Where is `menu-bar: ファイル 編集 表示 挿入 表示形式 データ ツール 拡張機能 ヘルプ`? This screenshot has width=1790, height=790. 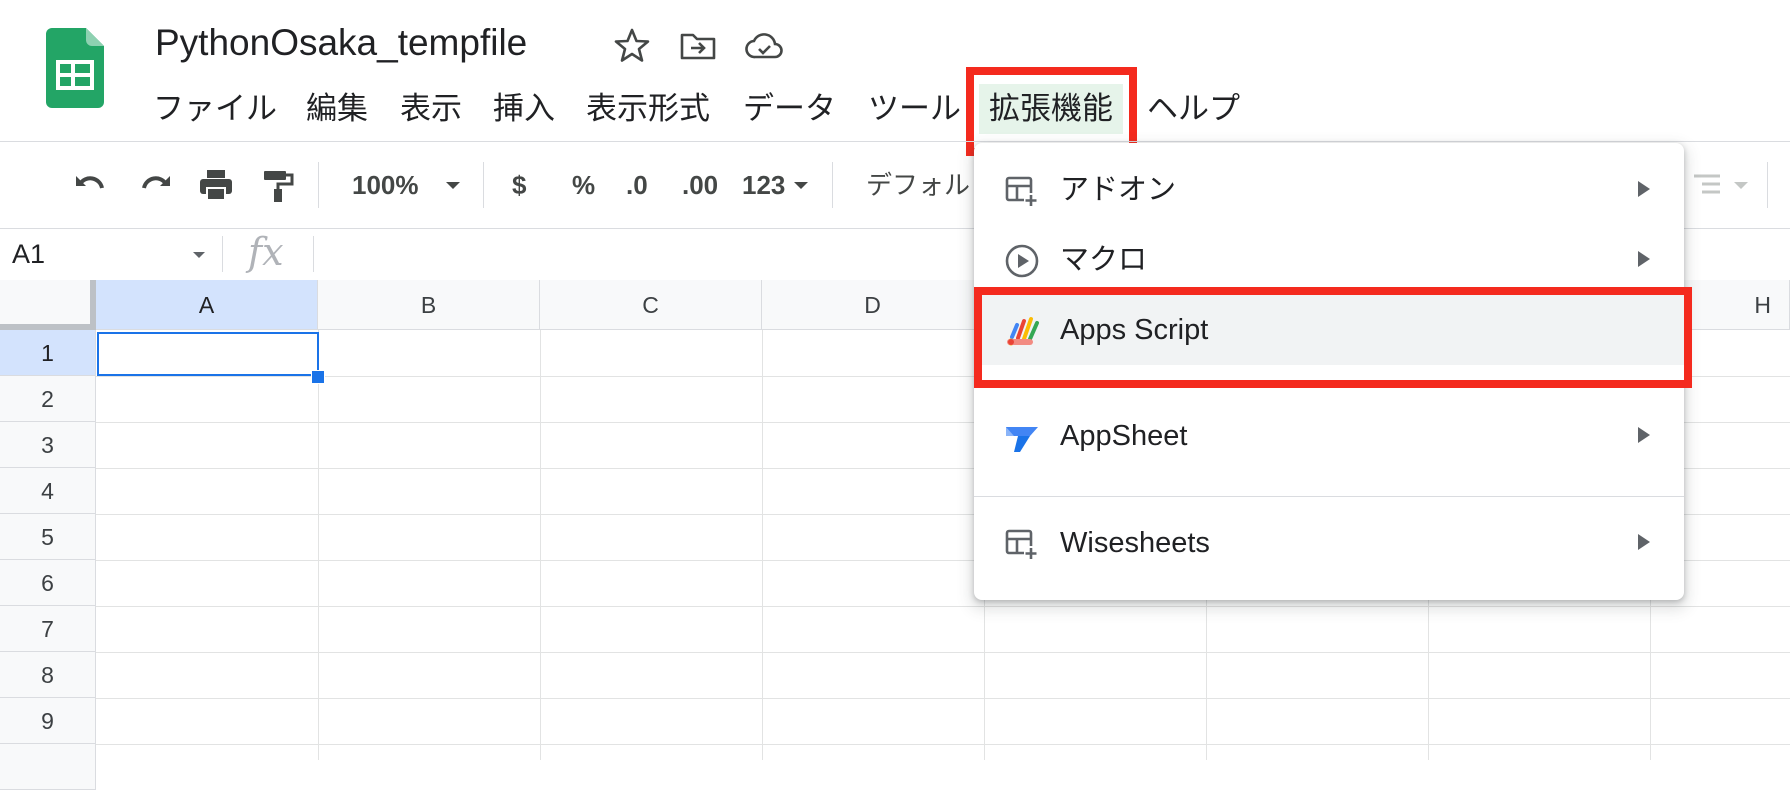
menu-bar: ファイル 編集 表示 挿入 表示形式 データ ツール 拡張機能 ヘルプ is located at coordinates (650, 109).